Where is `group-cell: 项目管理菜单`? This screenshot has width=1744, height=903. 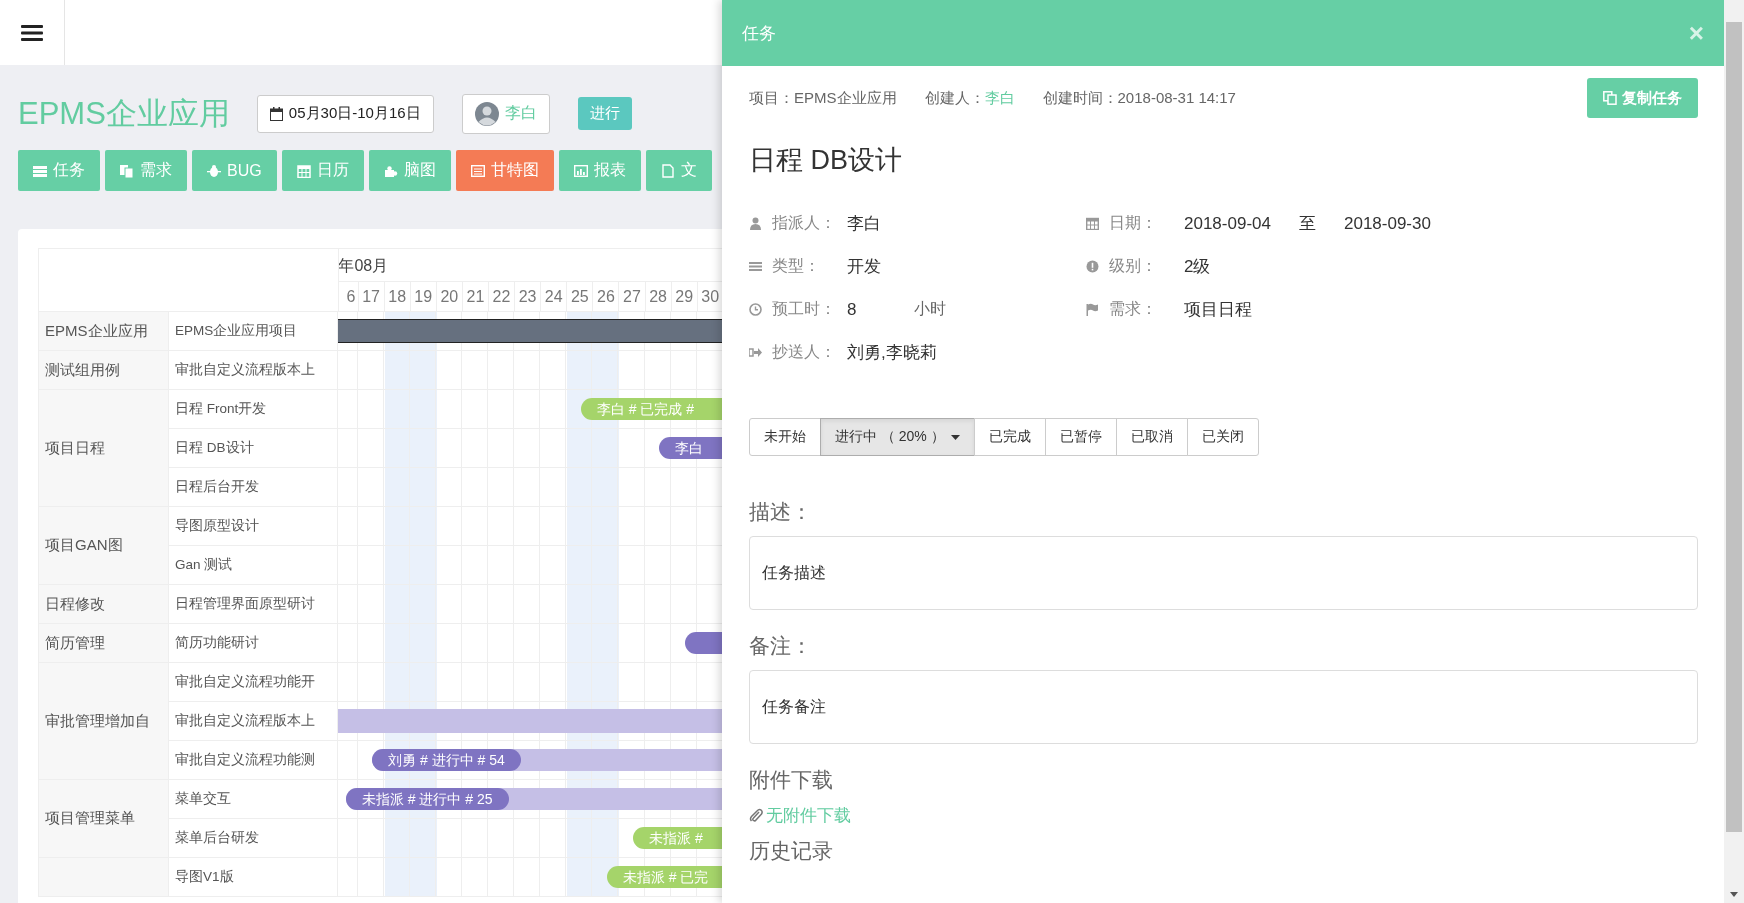 group-cell: 项目管理菜单 is located at coordinates (104, 818).